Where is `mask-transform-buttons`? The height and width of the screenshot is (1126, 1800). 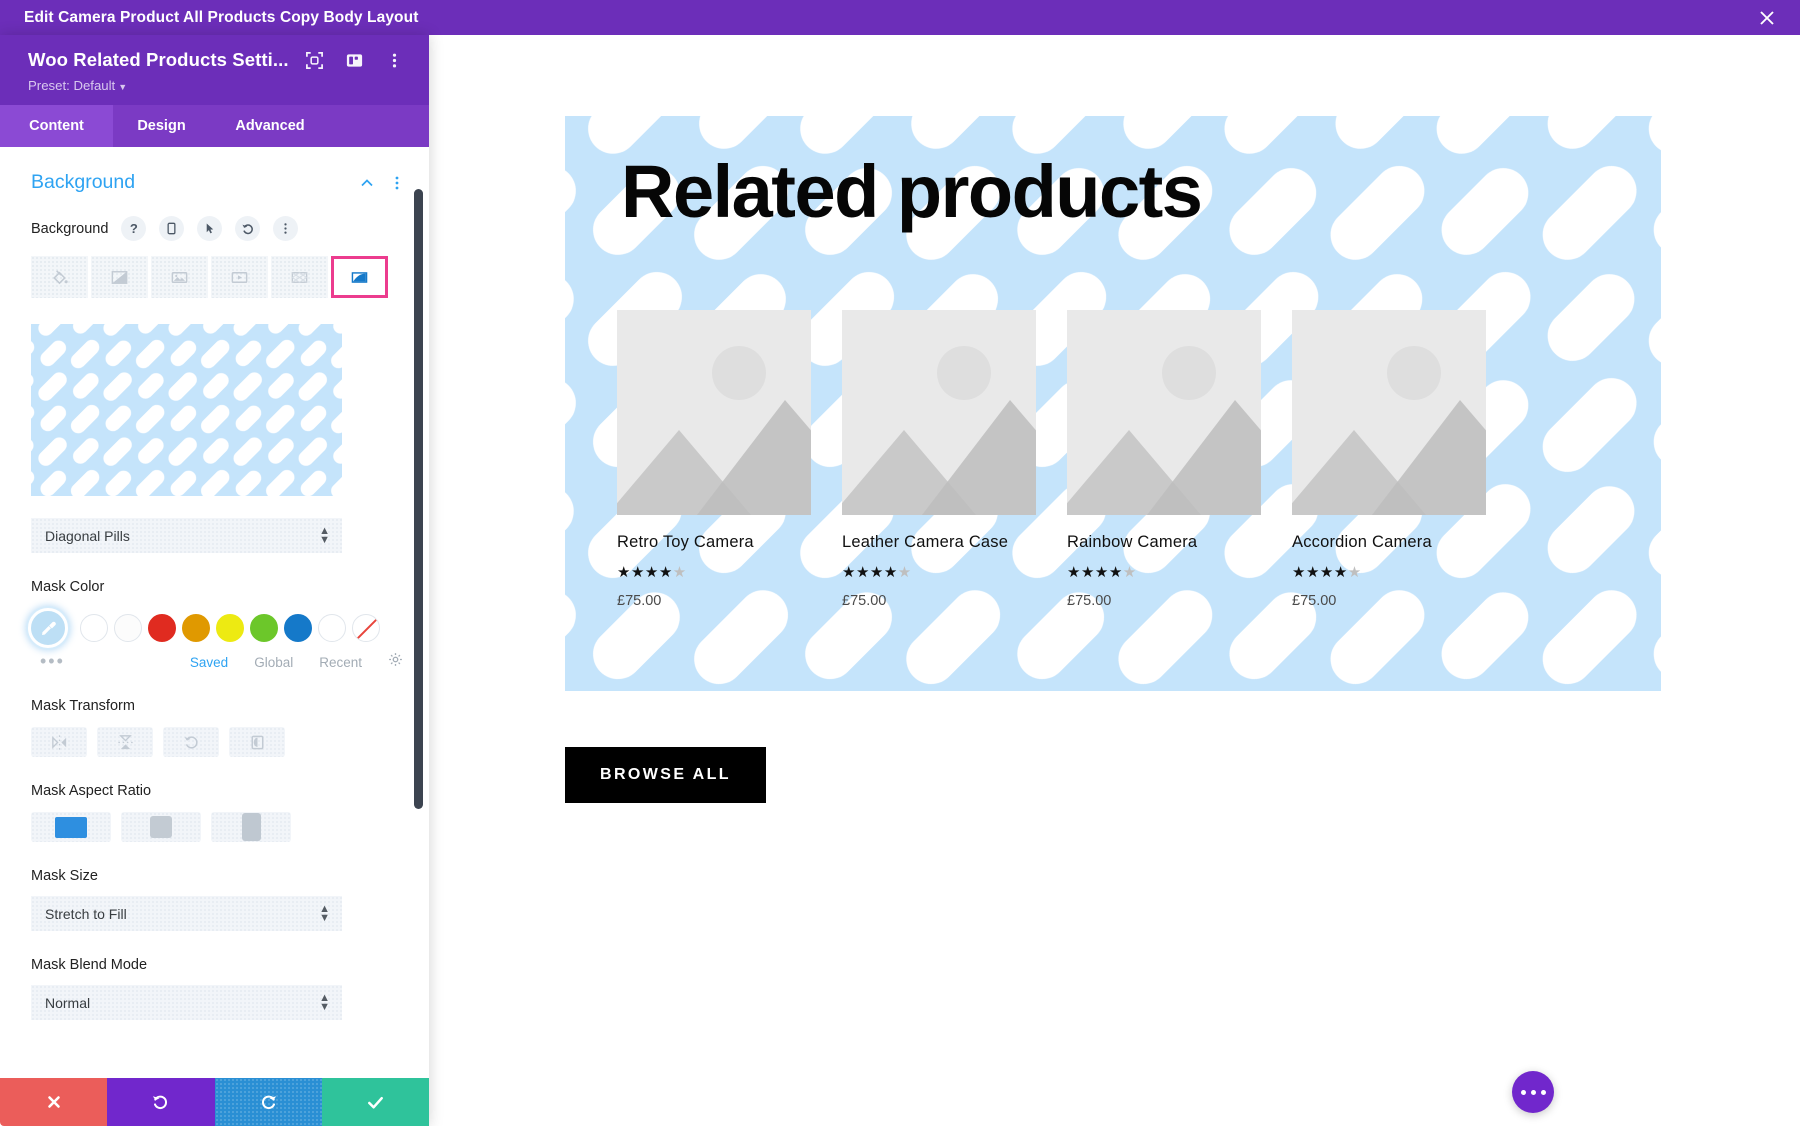 mask-transform-buttons is located at coordinates (214, 735).